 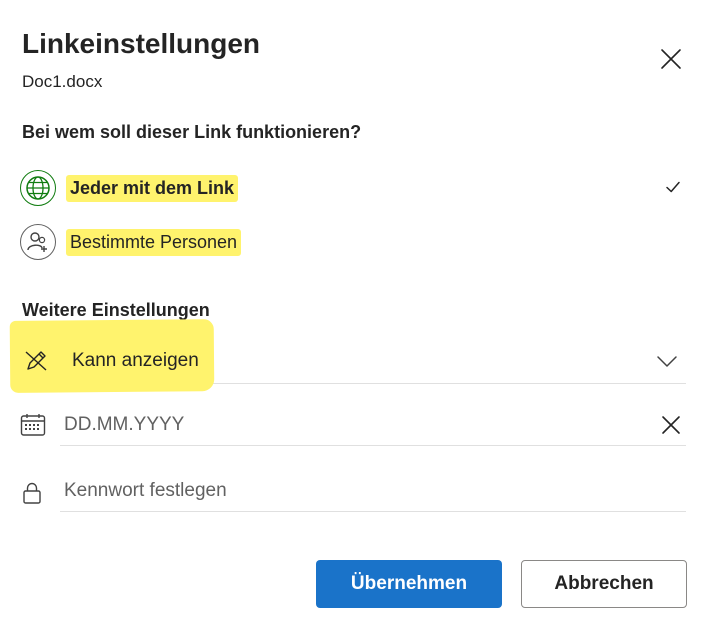 I want to click on checkmark-icon, so click(x=673, y=189).